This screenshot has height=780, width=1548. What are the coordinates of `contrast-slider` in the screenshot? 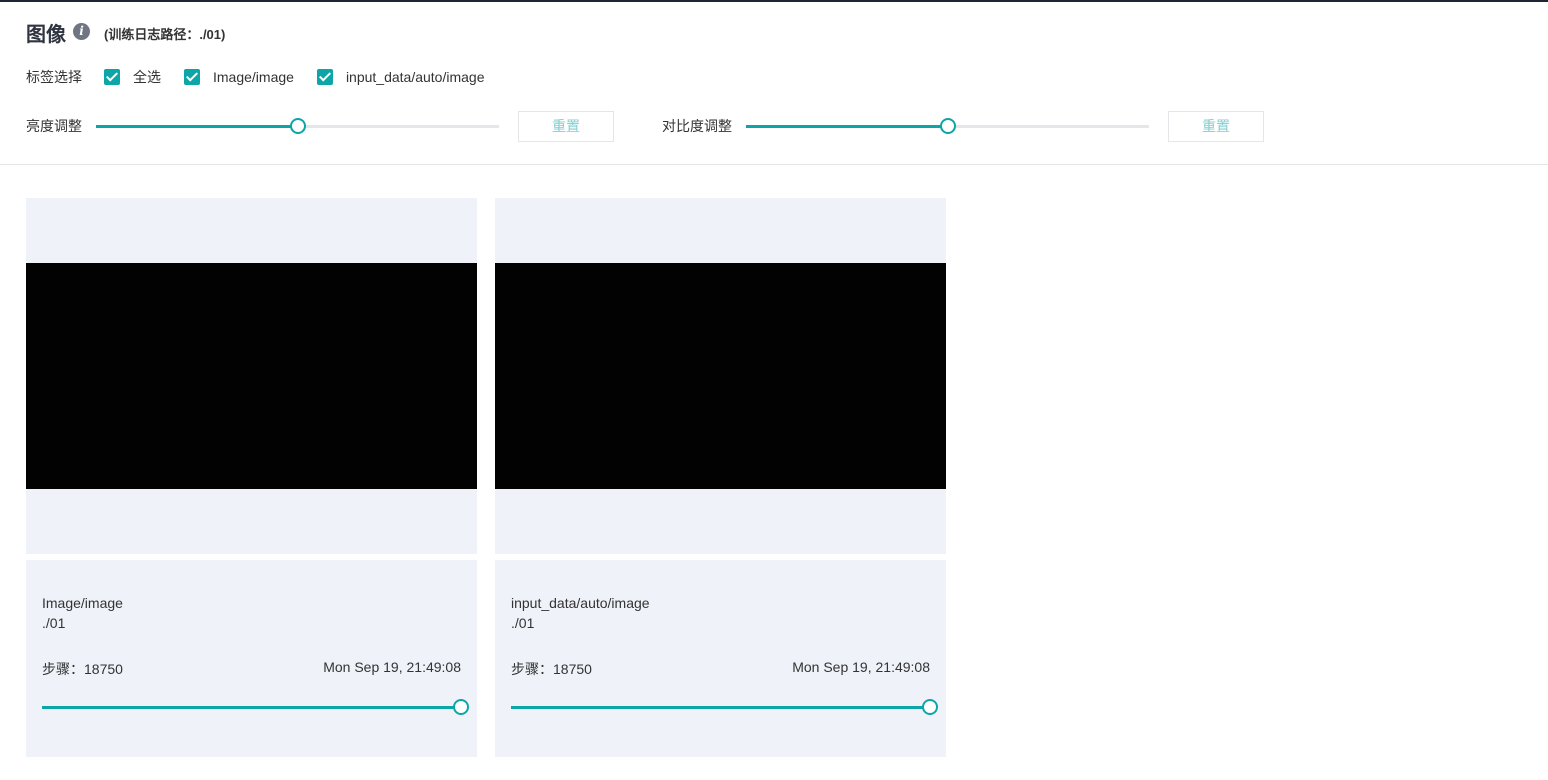 It's located at (947, 125).